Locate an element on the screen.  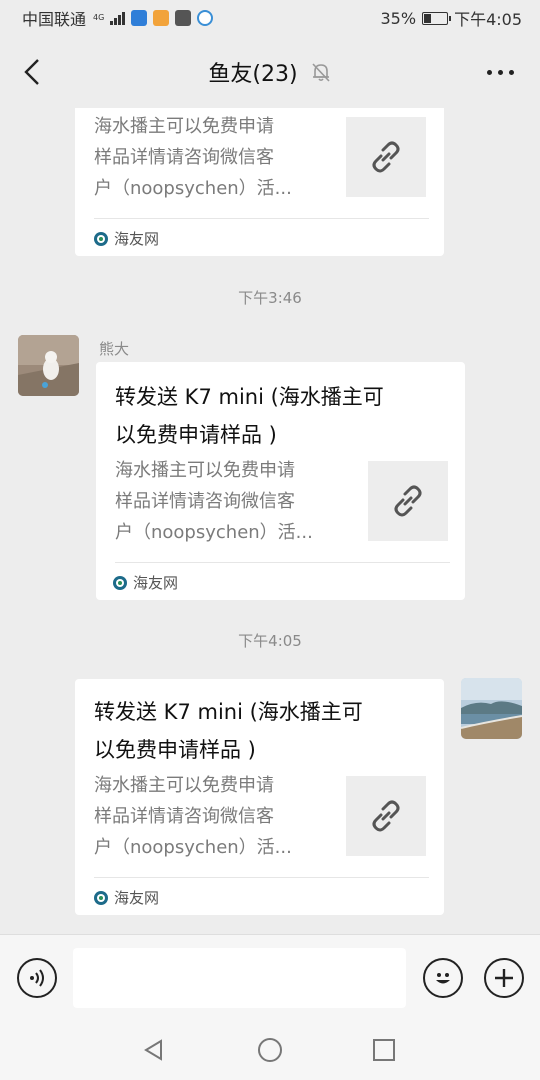
avatar-sender is located at coordinates (48, 365).